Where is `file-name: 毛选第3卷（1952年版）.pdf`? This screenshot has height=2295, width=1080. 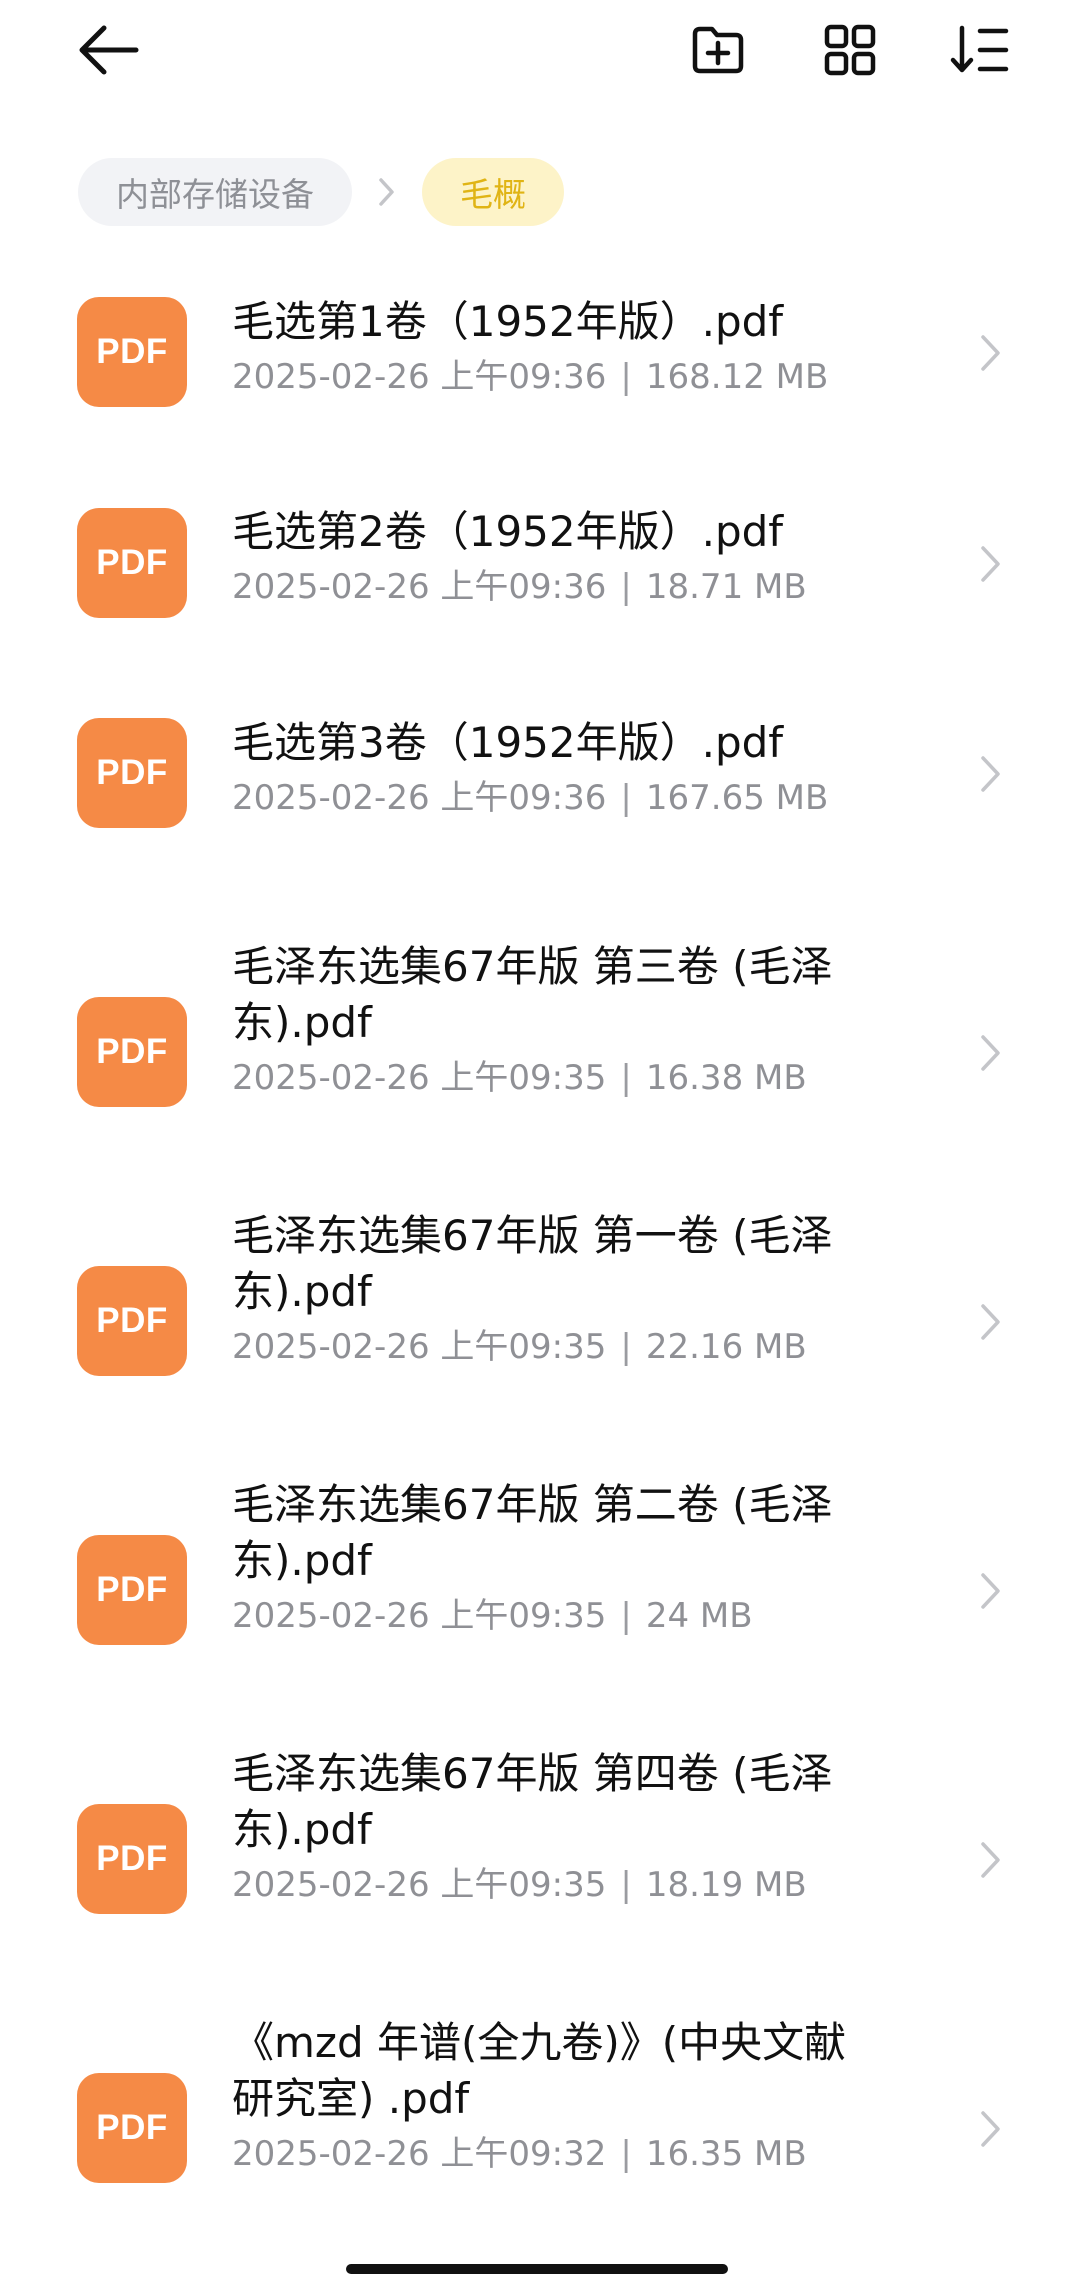 file-name: 毛选第3卷（1952年版）.pdf is located at coordinates (508, 742).